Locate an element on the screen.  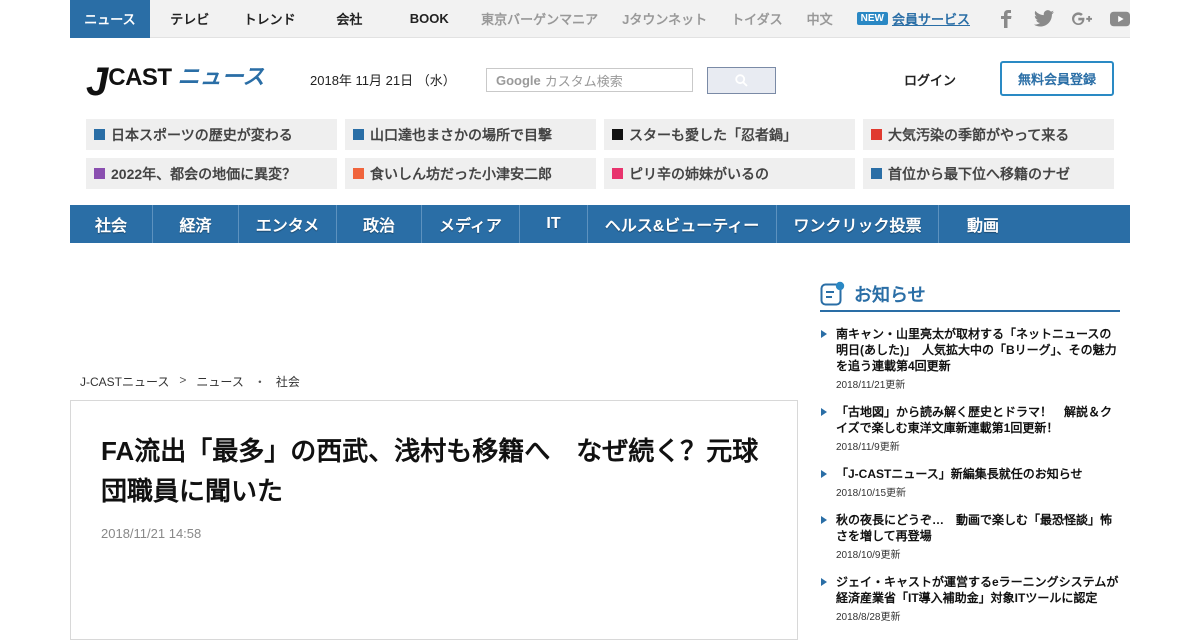
topic-tile: ピリ辛の姉妹がいるの is located at coordinates (729, 173).